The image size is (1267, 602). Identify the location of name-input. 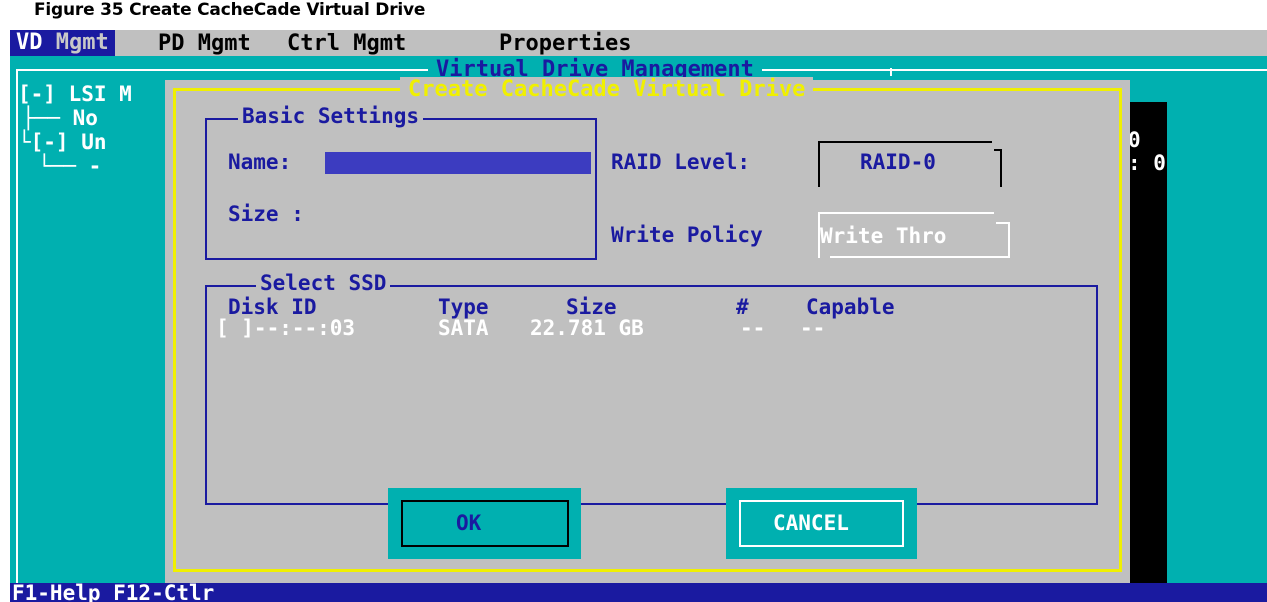
(458, 163).